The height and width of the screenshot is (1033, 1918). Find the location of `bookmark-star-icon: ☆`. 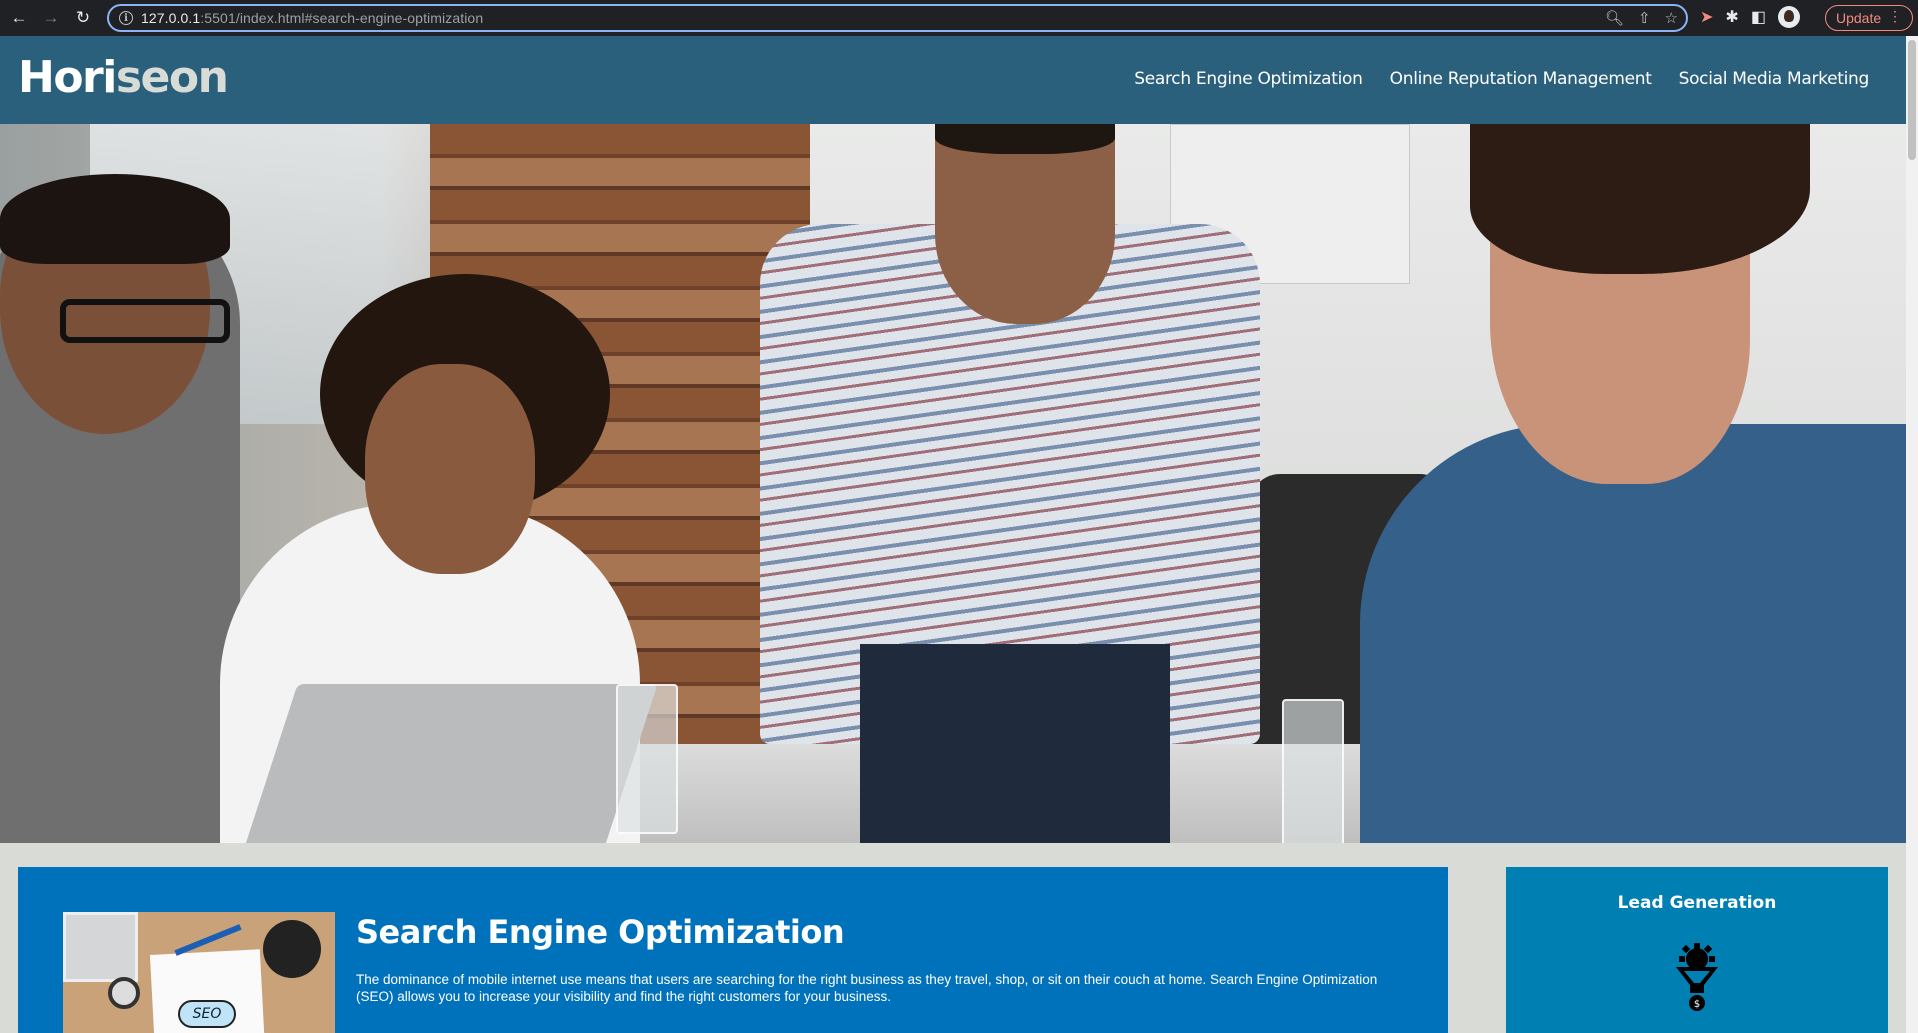

bookmark-star-icon: ☆ is located at coordinates (1671, 18).